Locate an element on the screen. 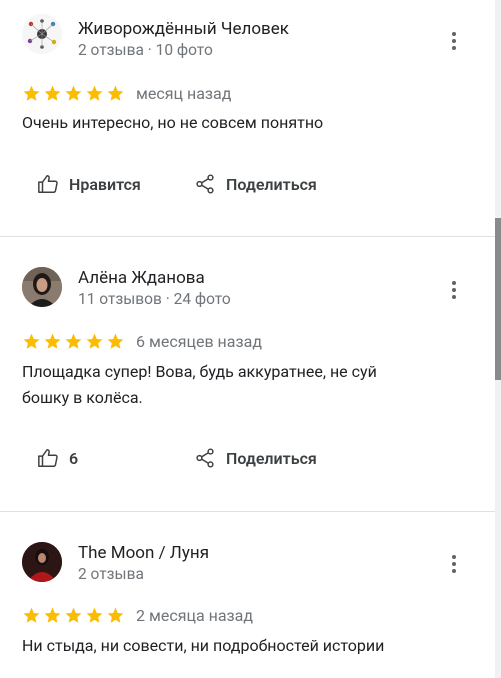 This screenshot has width=501, height=678. like-label: Нравится is located at coordinates (105, 184).